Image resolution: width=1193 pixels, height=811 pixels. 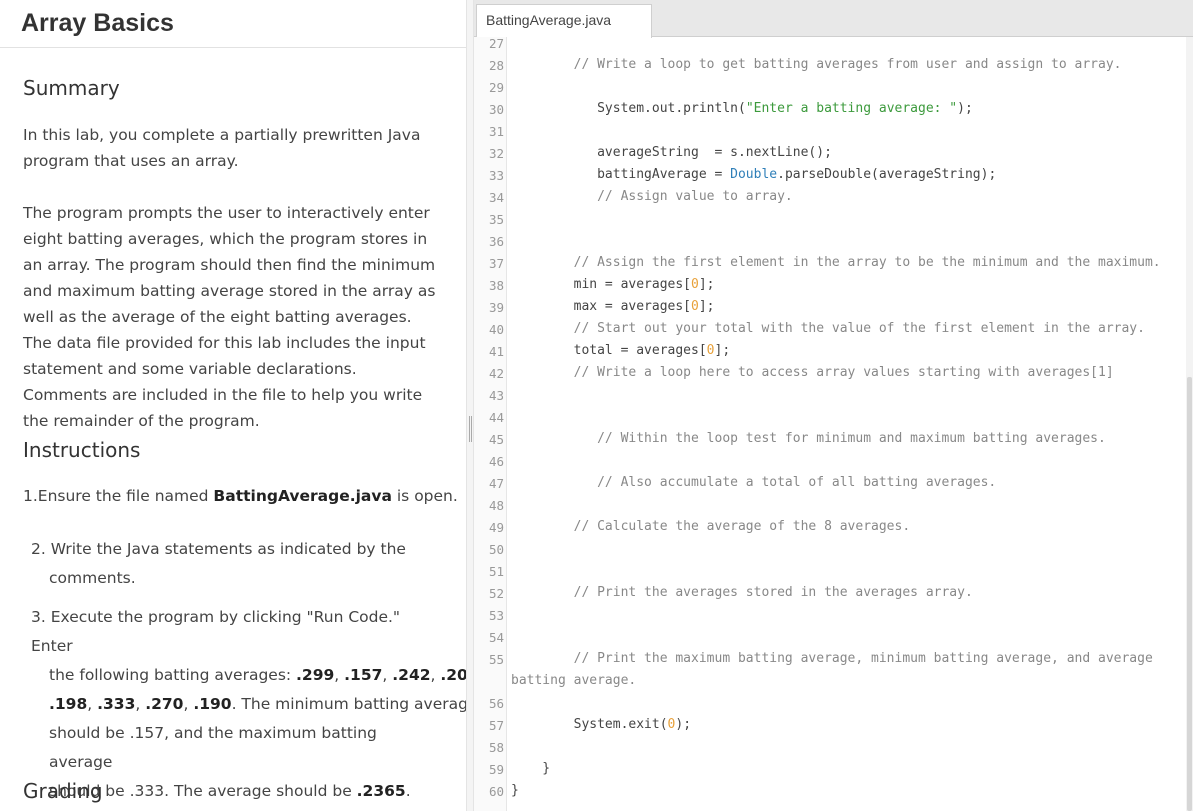 What do you see at coordinates (621, 350) in the screenshot?
I see `code-line: total = averages[0];` at bounding box center [621, 350].